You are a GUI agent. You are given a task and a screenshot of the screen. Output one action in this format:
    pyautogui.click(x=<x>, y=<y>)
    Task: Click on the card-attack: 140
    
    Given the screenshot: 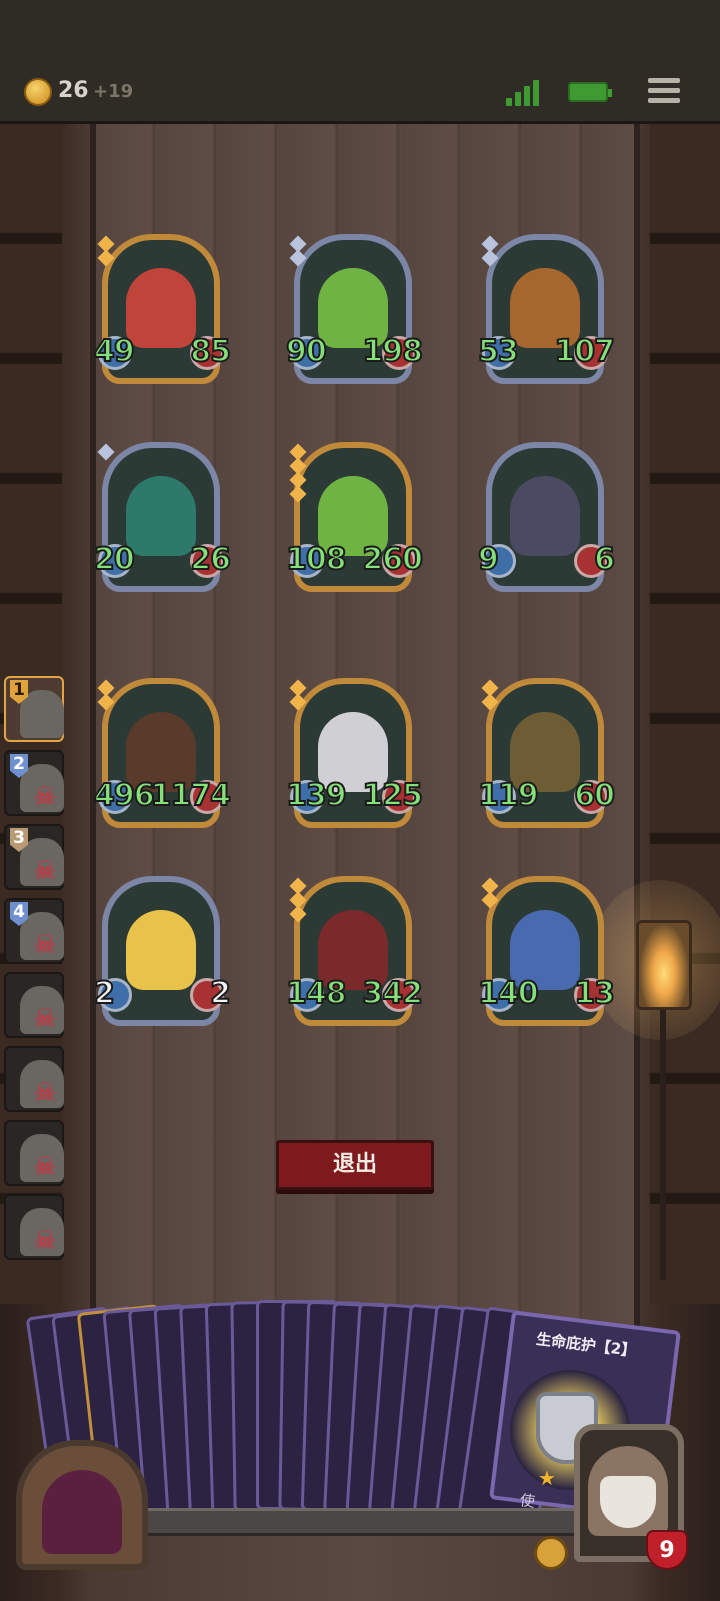 What is the action you would take?
    pyautogui.click(x=508, y=993)
    